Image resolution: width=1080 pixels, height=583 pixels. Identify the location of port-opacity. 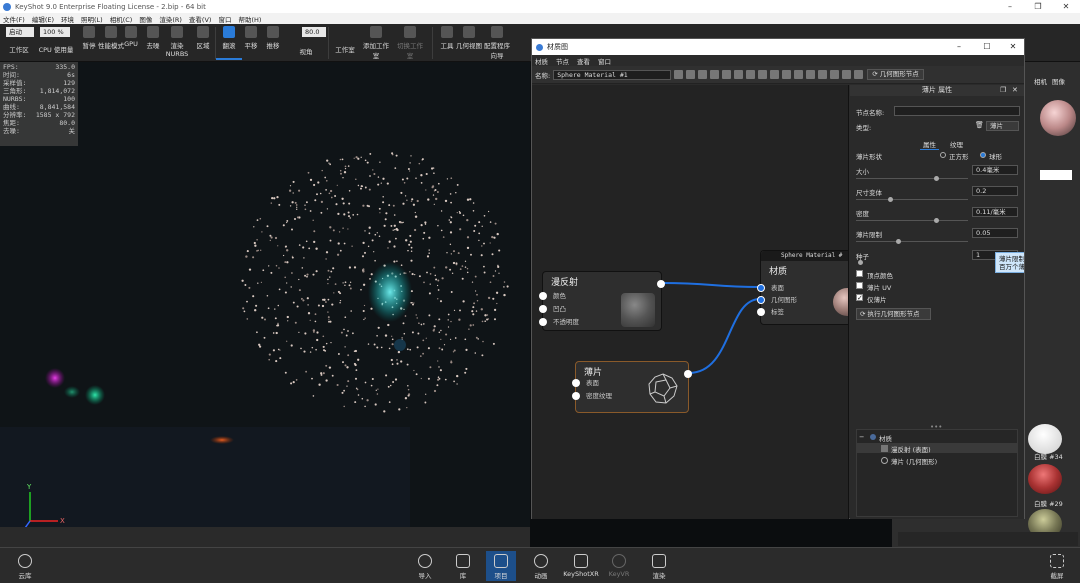
(543, 322).